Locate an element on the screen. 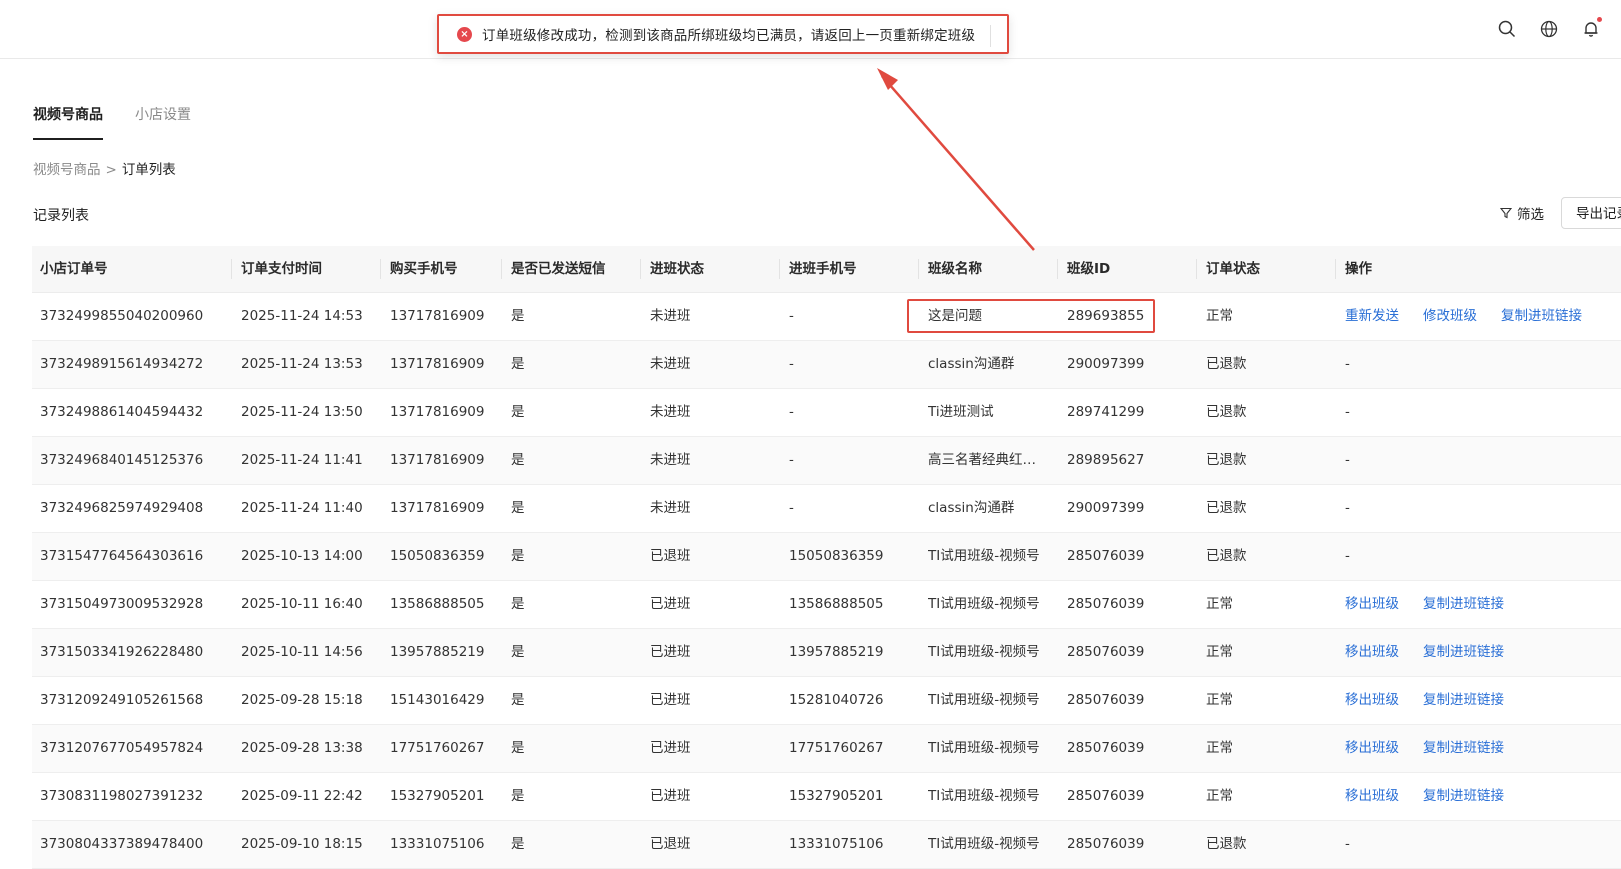 The height and width of the screenshot is (869, 1621). operation-link: 修改班级 is located at coordinates (1450, 316).